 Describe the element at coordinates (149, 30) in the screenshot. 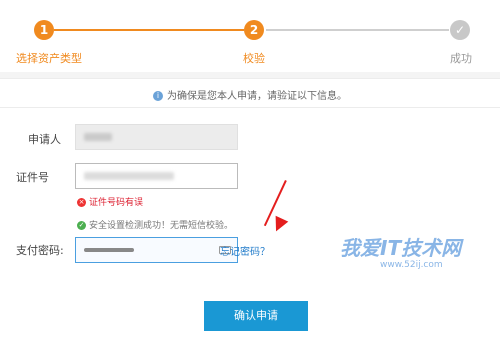

I see `step-connector-completed` at that location.